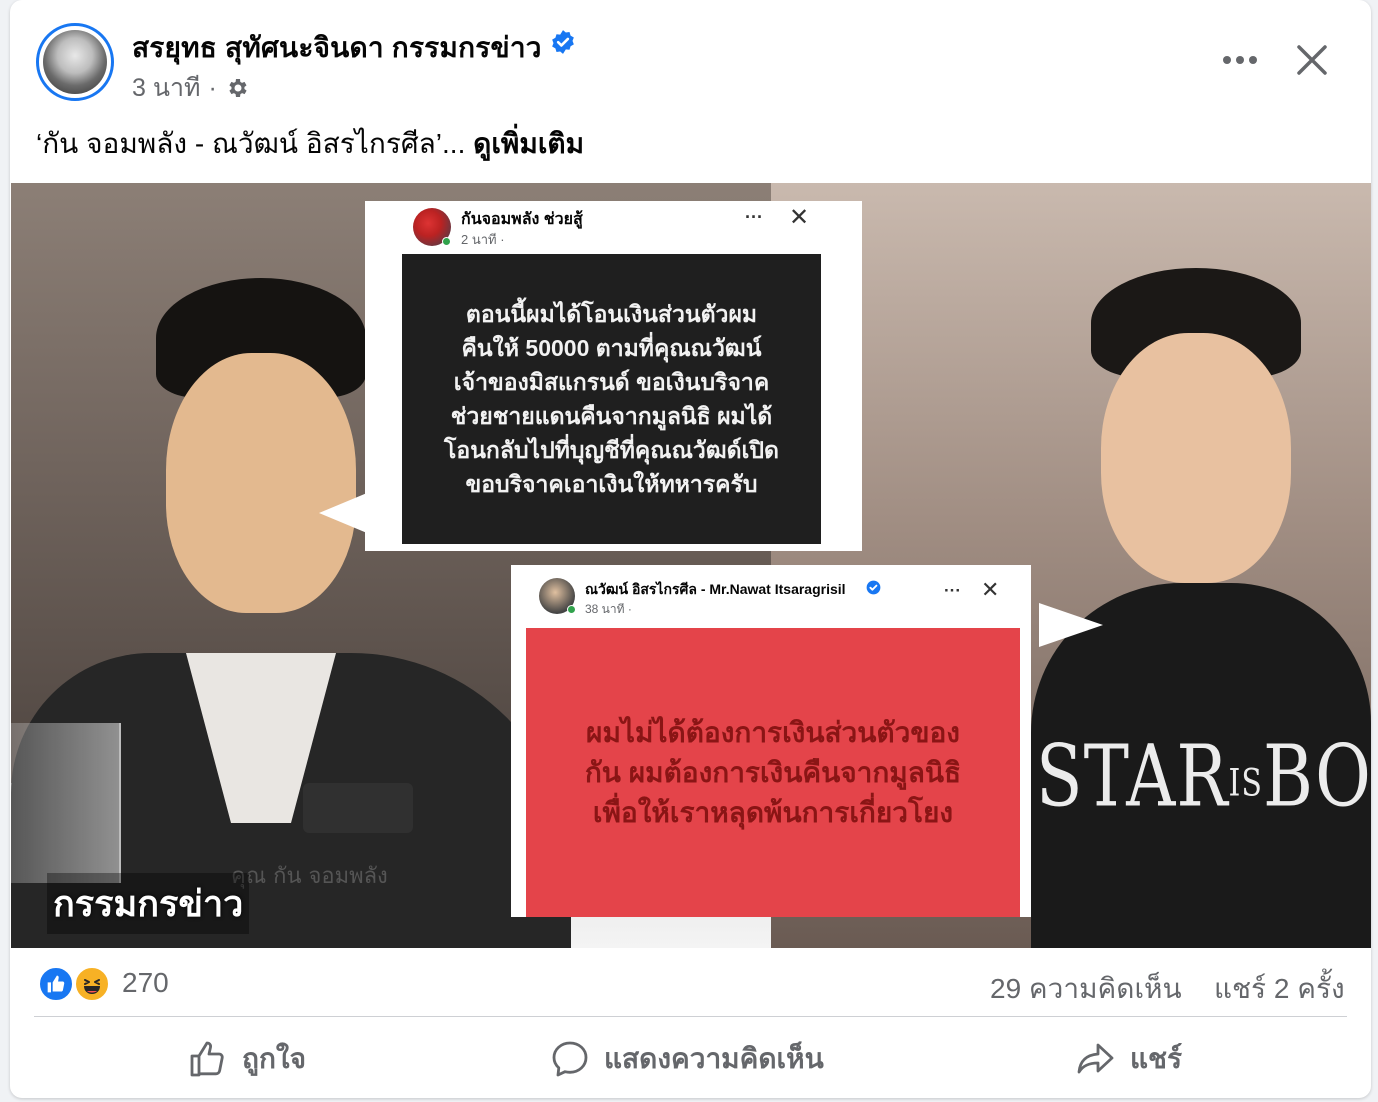 The image size is (1378, 1102). What do you see at coordinates (690, 982) in the screenshot?
I see `engagement-stats: 270 29 ความคิดเห็น แชร์ 2 ครั้ง` at bounding box center [690, 982].